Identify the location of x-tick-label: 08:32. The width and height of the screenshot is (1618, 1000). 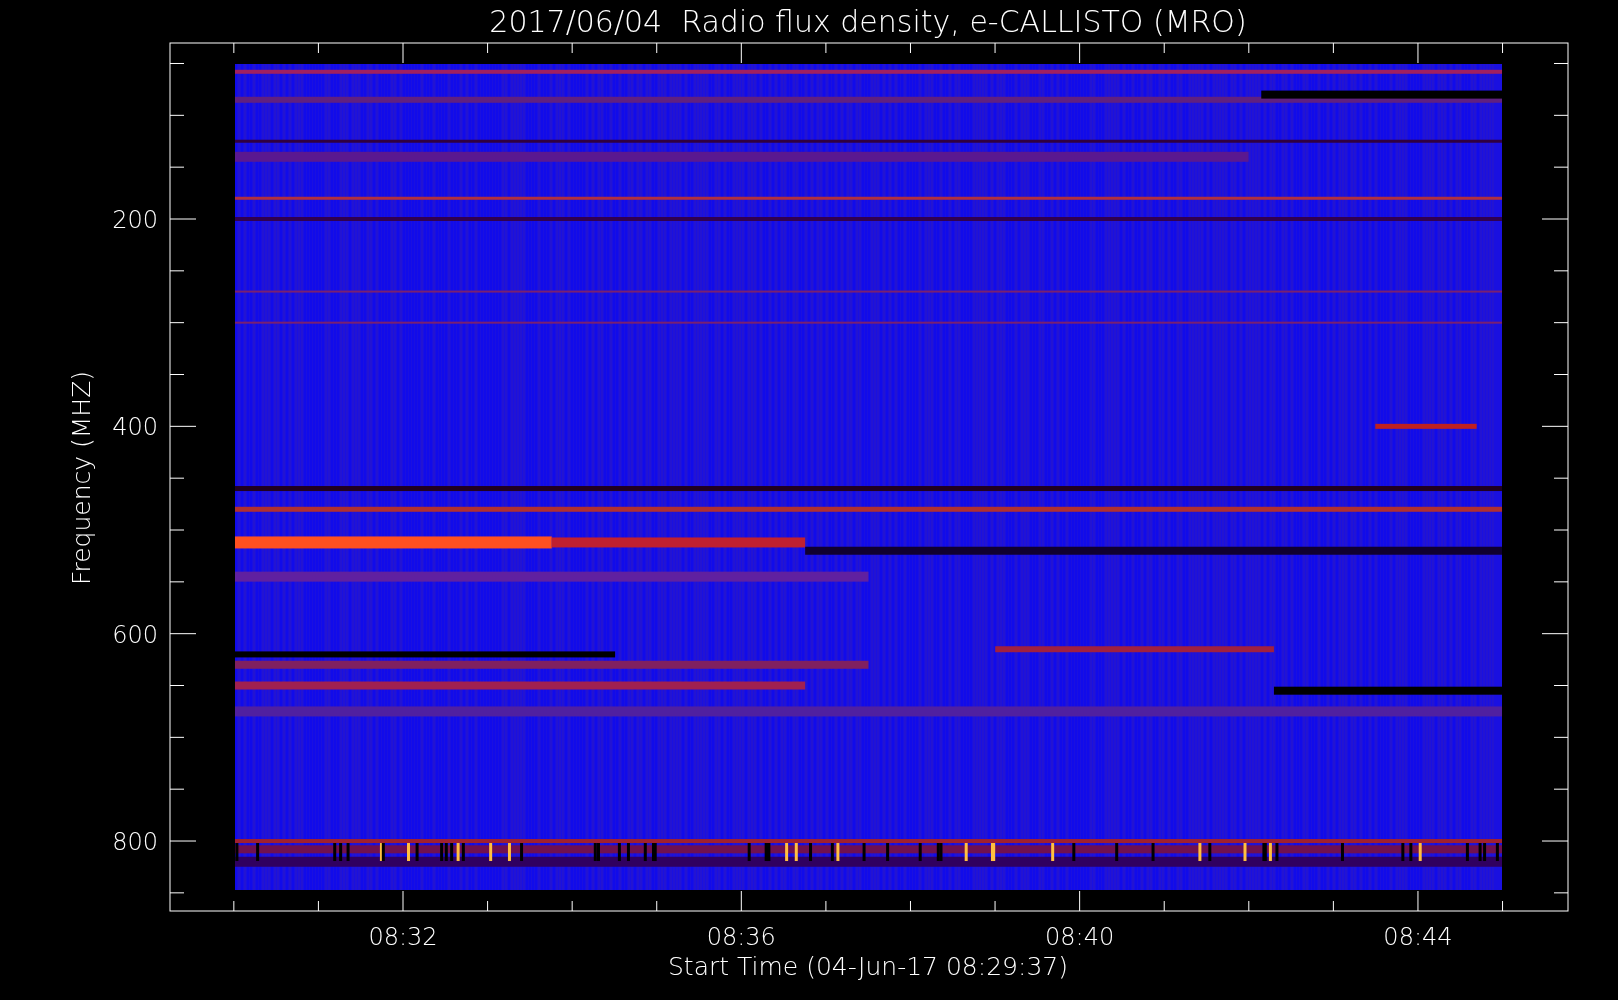
(403, 937).